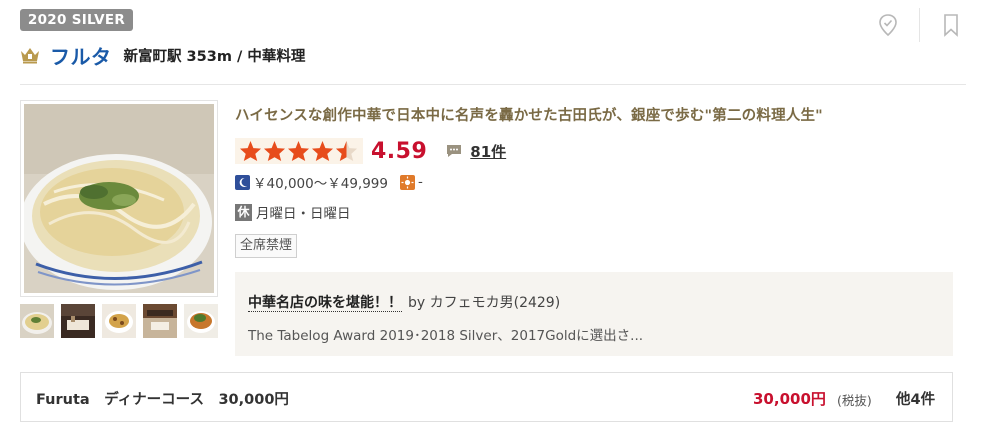 The width and height of the screenshot is (1000, 438). What do you see at coordinates (420, 182) in the screenshot?
I see `lunch-price: -` at bounding box center [420, 182].